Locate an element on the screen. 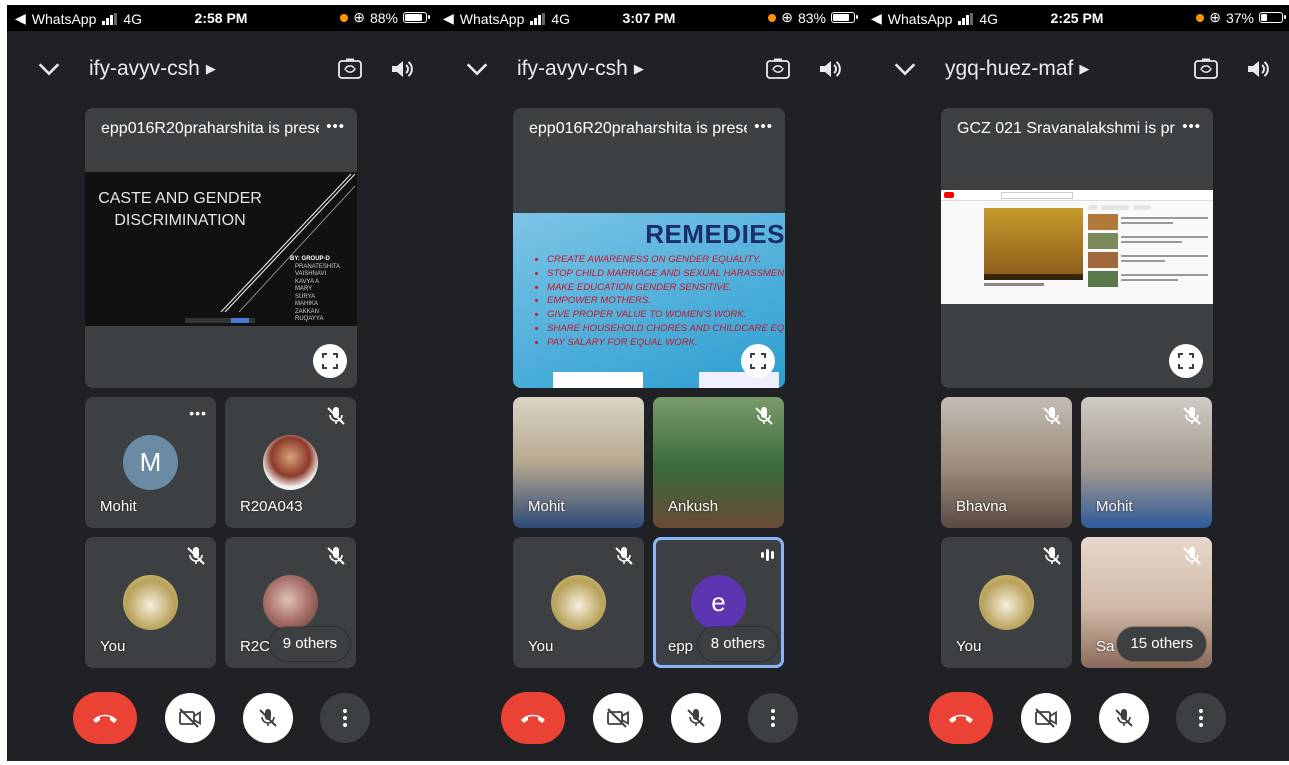  video-title-line is located at coordinates (1014, 284).